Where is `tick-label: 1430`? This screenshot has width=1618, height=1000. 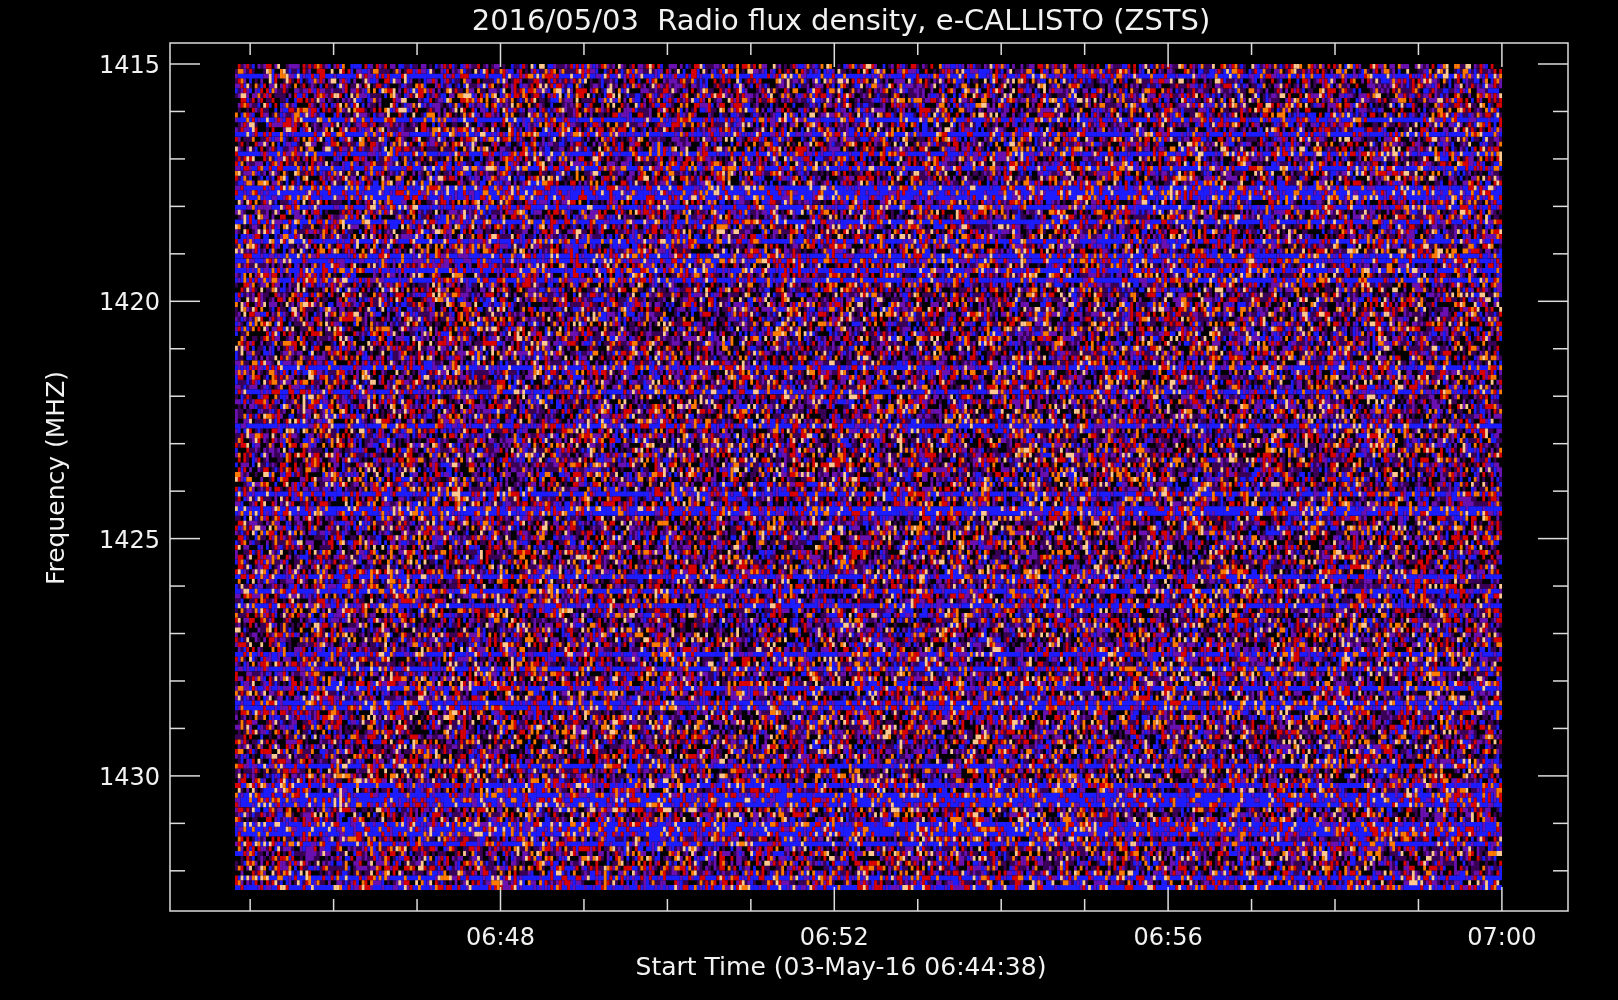
tick-label: 1430 is located at coordinates (129, 776).